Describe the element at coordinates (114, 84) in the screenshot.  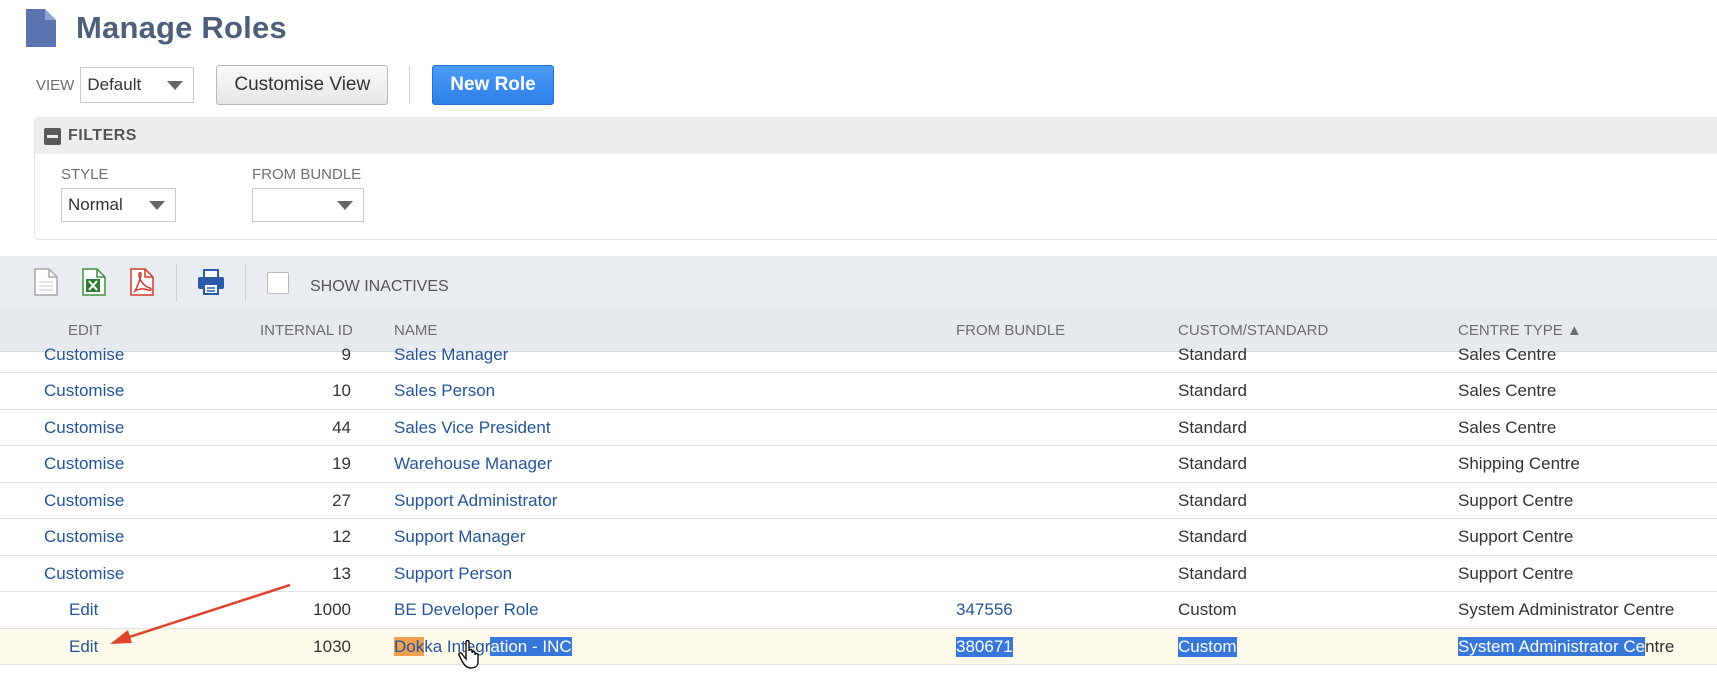
I see `view-select-value: Default` at that location.